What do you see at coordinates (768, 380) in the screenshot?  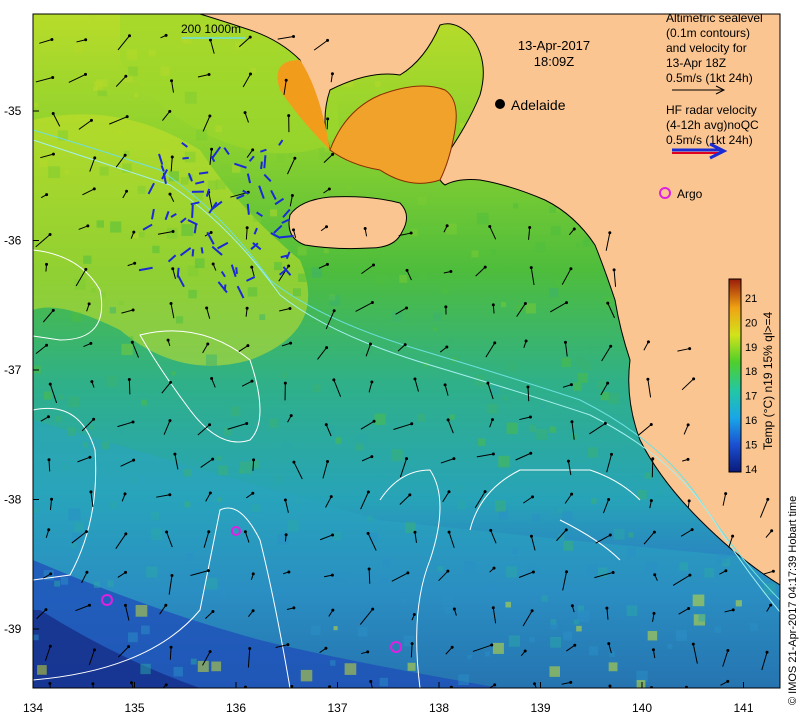 I see `colorbar-title: Temp (°C) n19 15% ql>=4` at bounding box center [768, 380].